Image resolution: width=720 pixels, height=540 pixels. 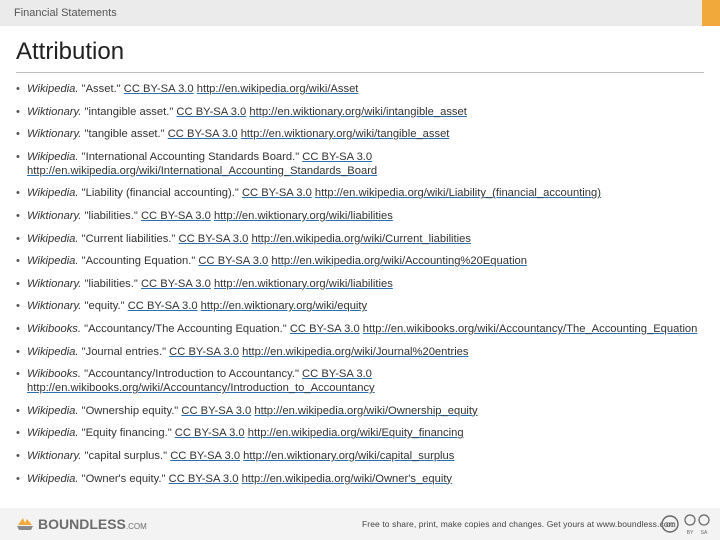 I want to click on article-title: "Owner's equity.", so click(x=123, y=478).